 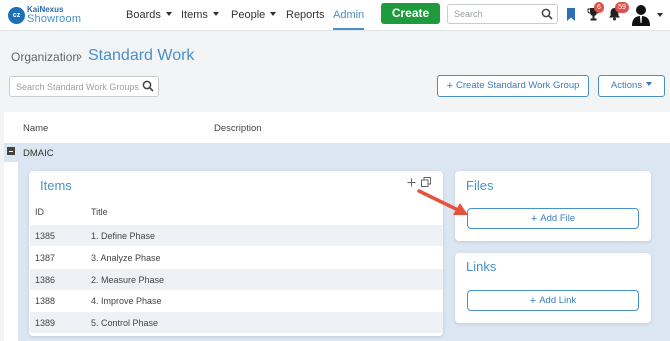 I want to click on item-id: 1389, so click(x=45, y=323).